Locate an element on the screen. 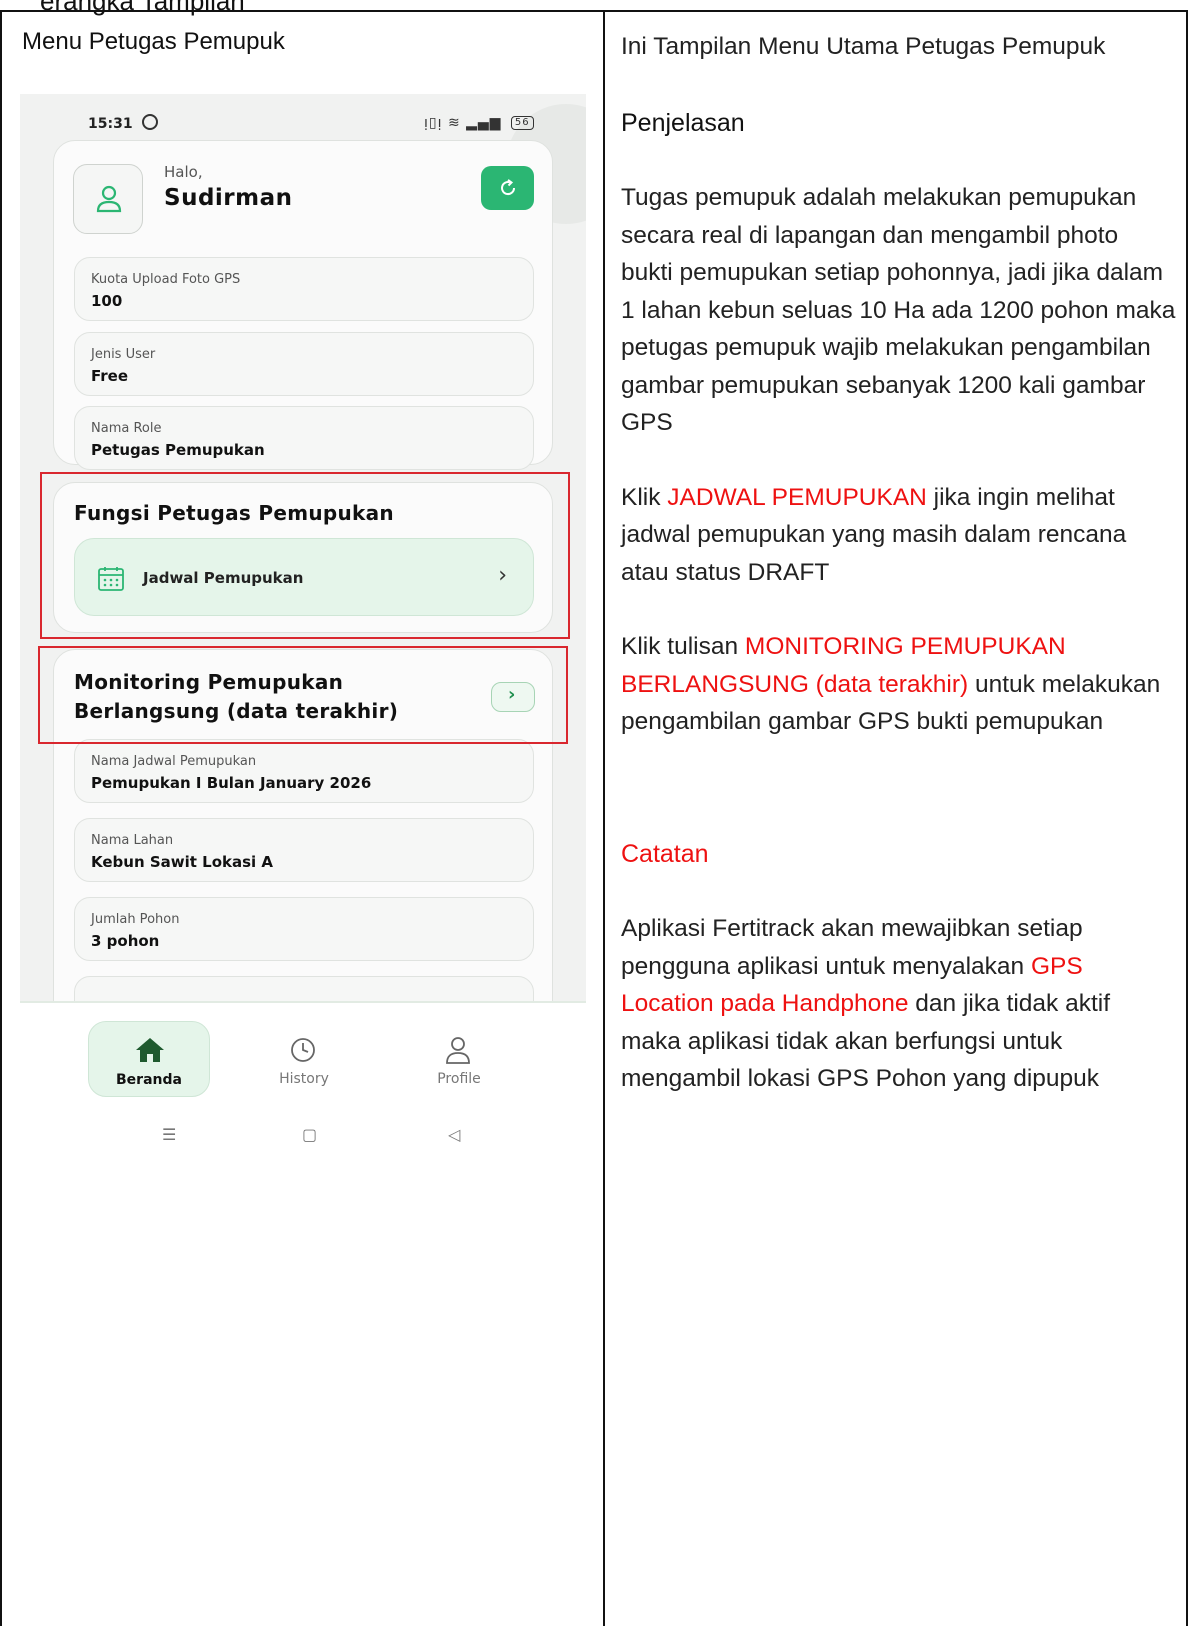 This screenshot has width=1188, height=1626. status-time: 15:31 is located at coordinates (110, 124).